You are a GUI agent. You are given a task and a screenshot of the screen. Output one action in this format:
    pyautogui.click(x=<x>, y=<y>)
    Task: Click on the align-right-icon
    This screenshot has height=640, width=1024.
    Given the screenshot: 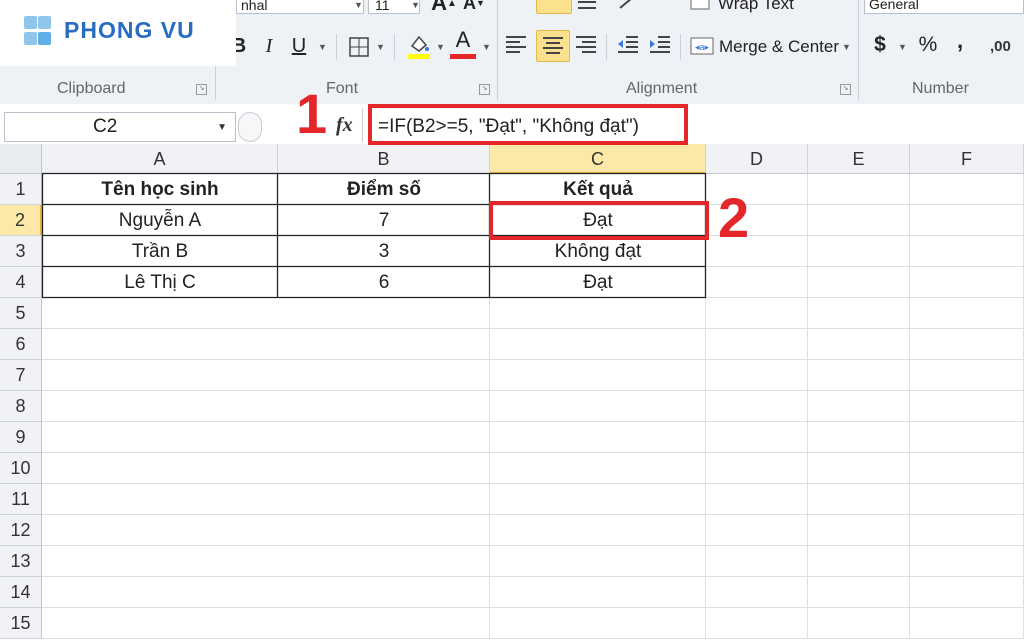 What is the action you would take?
    pyautogui.click(x=586, y=47)
    